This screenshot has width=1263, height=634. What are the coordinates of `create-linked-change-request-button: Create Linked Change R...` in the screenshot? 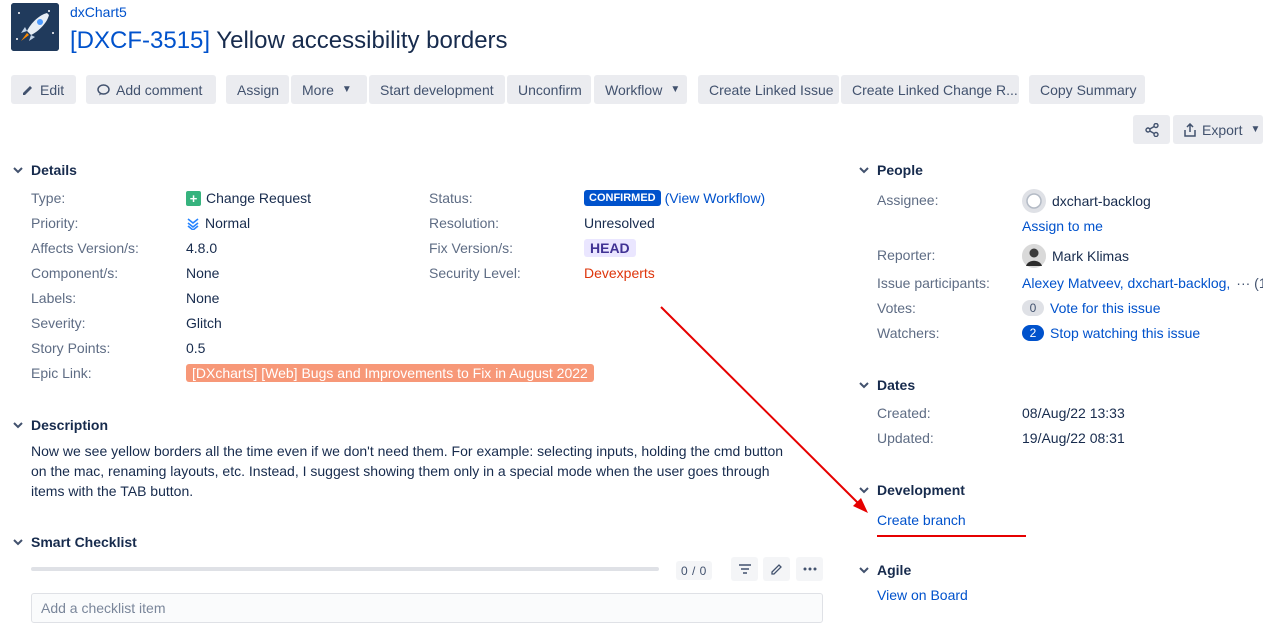 It's located at (930, 89).